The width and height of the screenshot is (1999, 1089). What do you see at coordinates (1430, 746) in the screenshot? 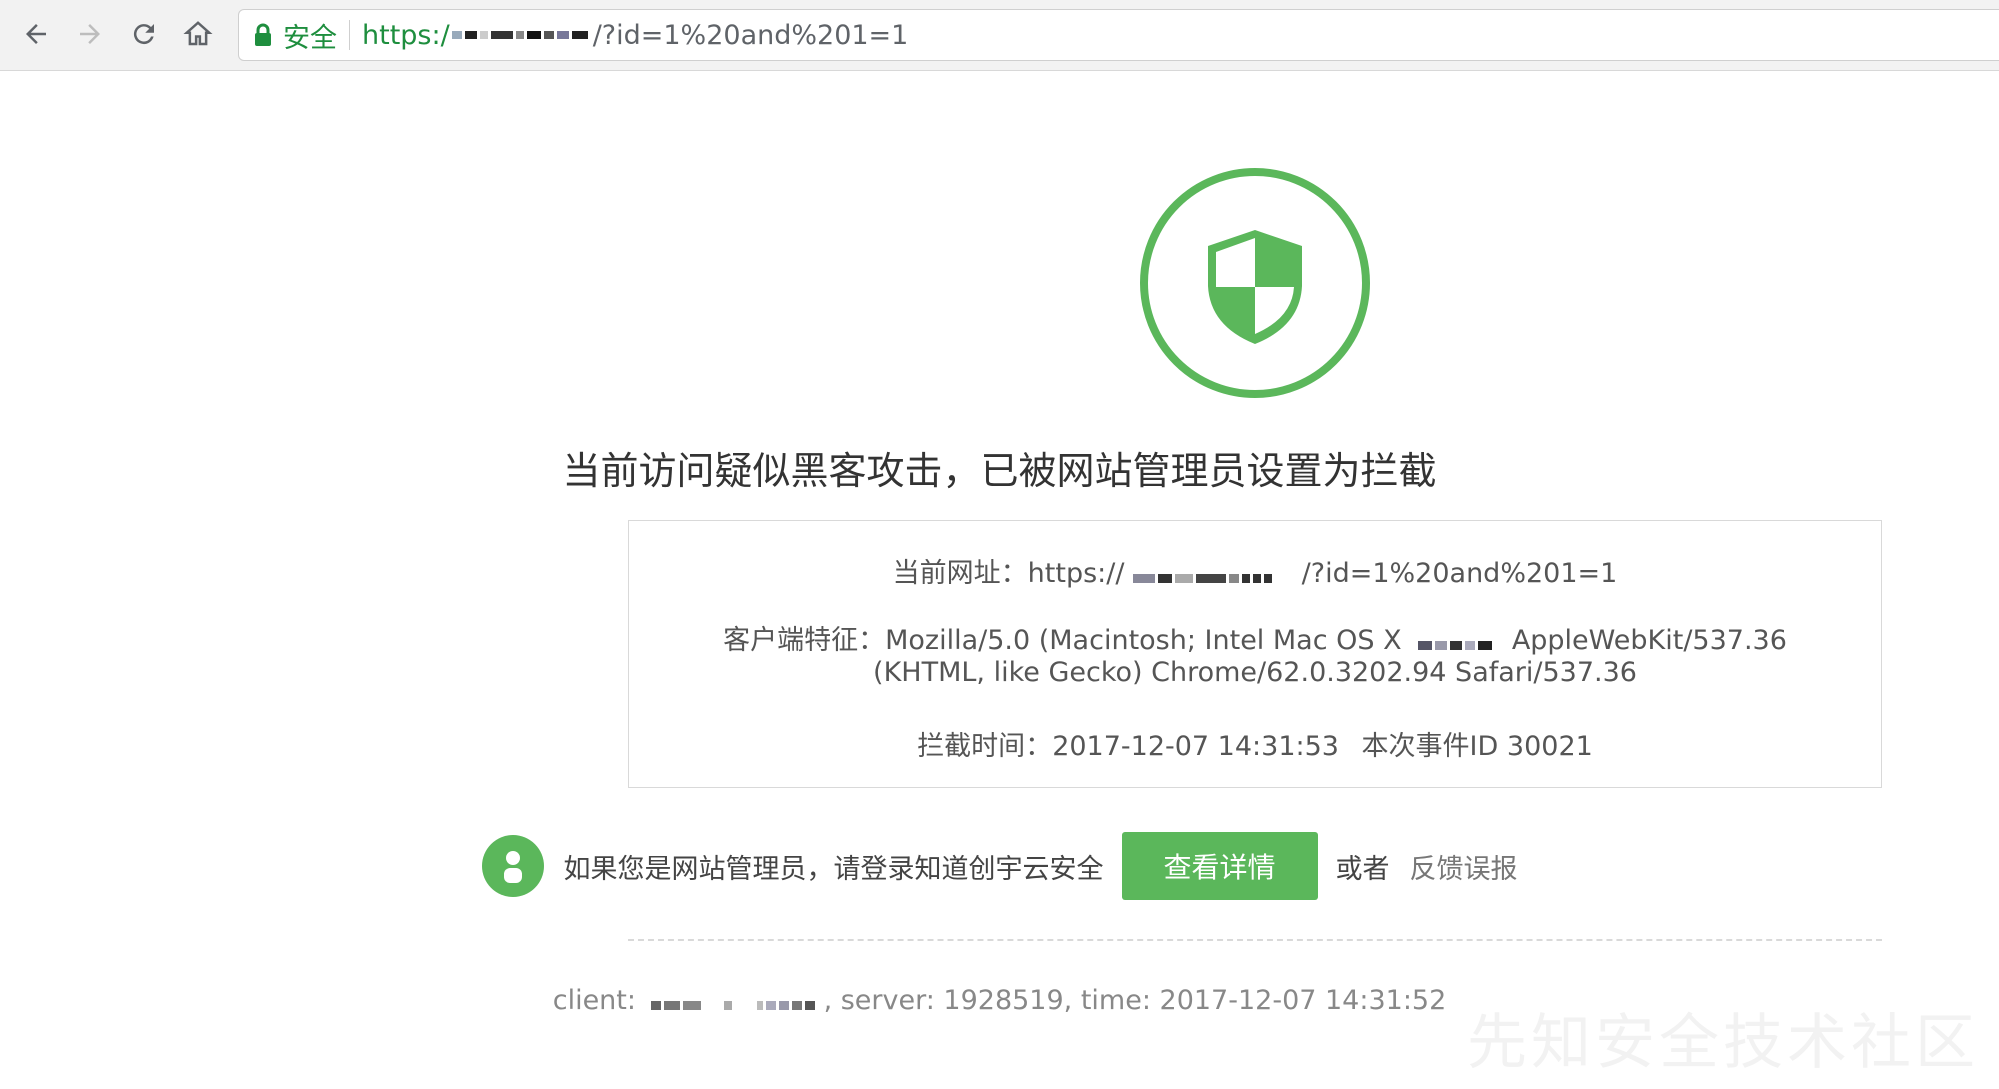
I see `event-id-label: 本次事件ID` at bounding box center [1430, 746].